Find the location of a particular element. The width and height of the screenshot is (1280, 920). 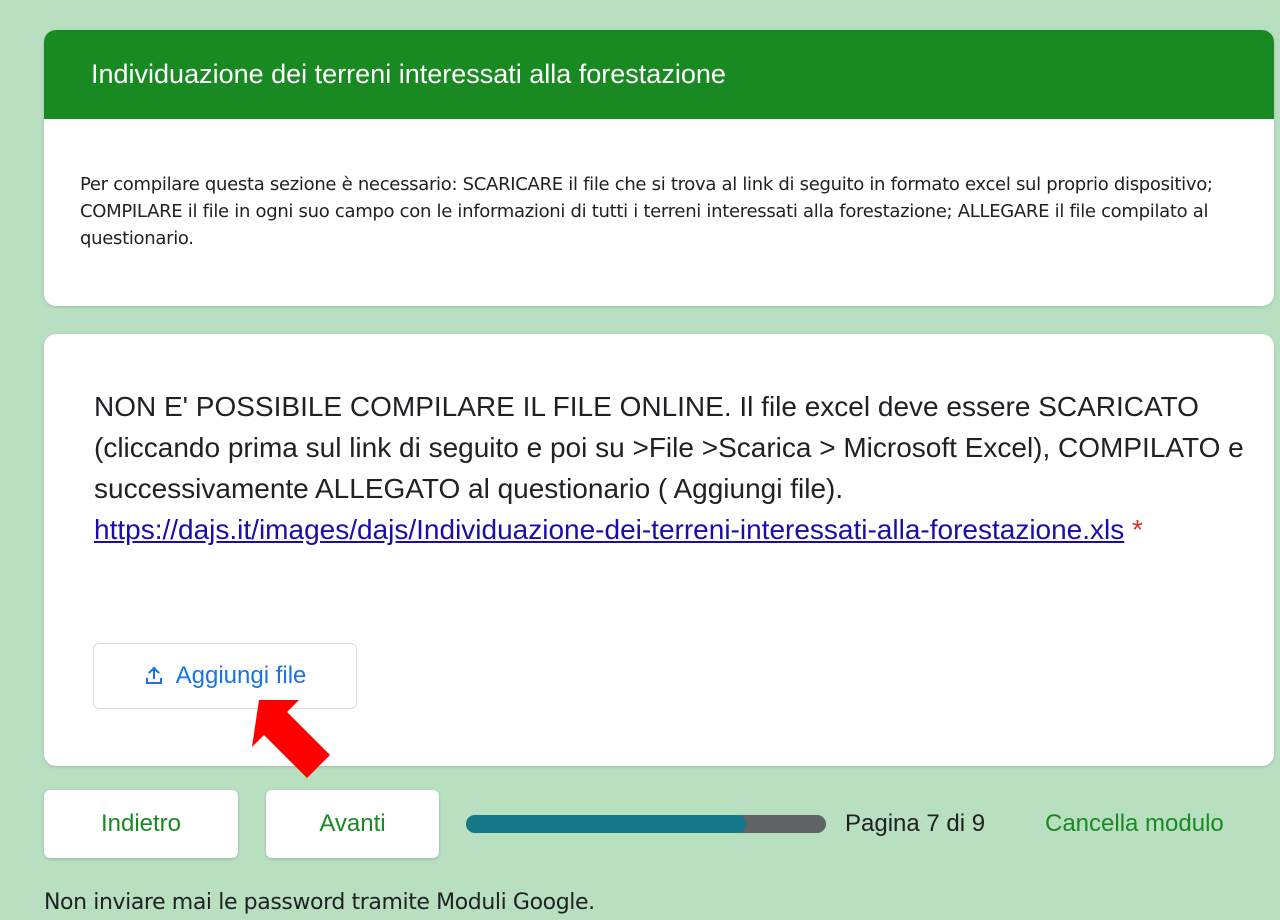

required-asterisk: * is located at coordinates (1133, 529).